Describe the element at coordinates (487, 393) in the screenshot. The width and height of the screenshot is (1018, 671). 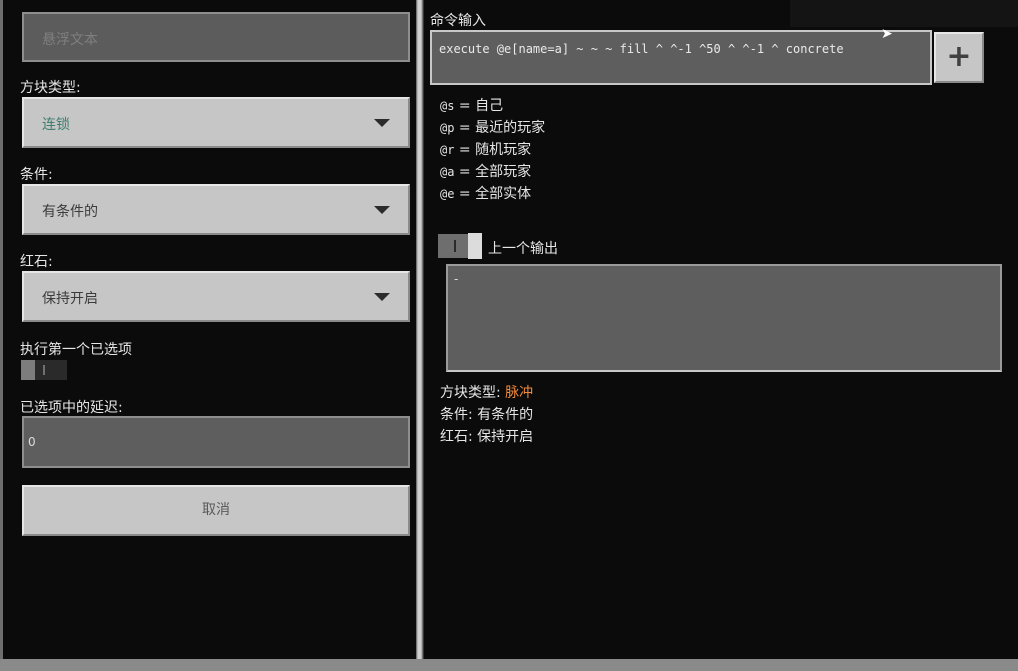
I see `info-block-type: 方块类型: 脉冲` at that location.